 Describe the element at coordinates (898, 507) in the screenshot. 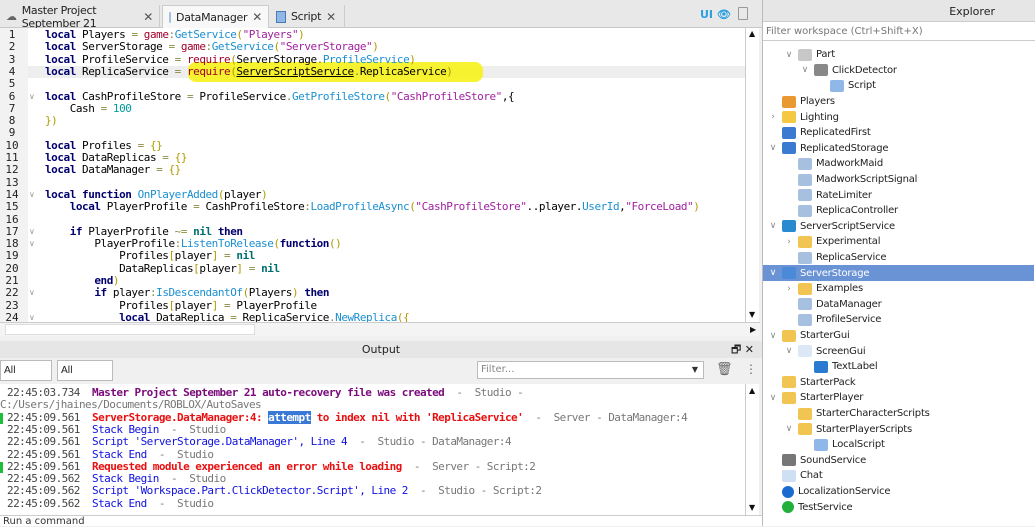

I see `tree-item-testservice: TestService` at that location.